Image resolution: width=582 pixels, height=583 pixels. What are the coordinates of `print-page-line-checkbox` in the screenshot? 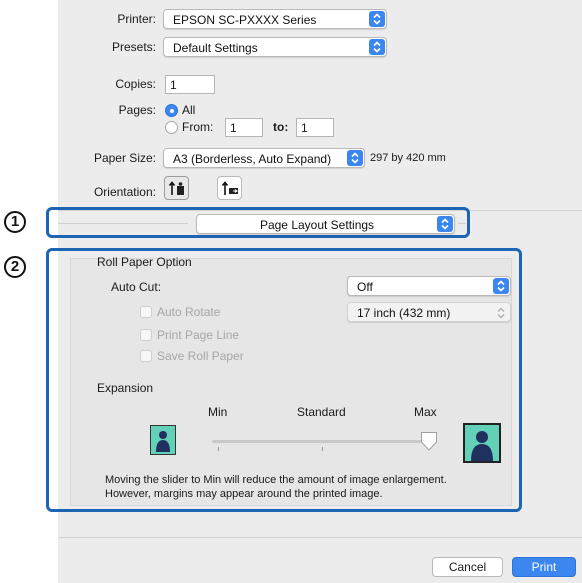 It's located at (146, 335).